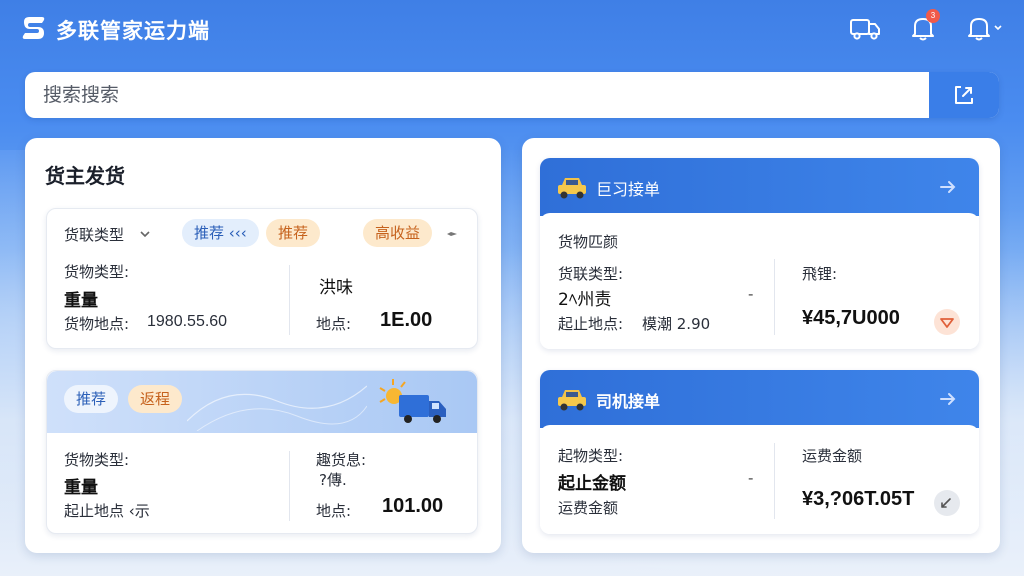  Describe the element at coordinates (133, 31) in the screenshot. I see `app-title: 多联管家运力端` at that location.